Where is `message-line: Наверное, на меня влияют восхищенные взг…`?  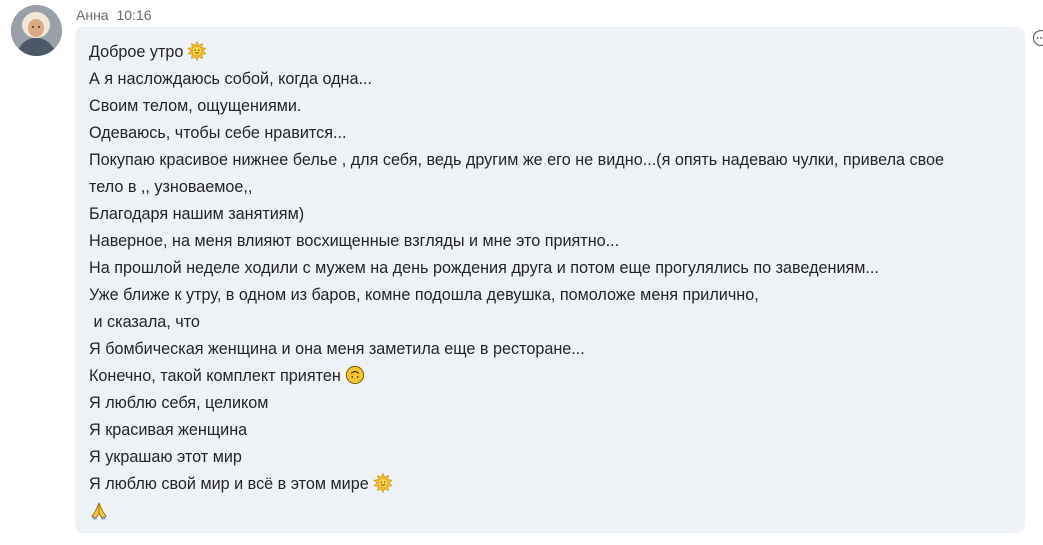
message-line: Наверное, на меня влияют восхищенные взг… is located at coordinates (550, 241).